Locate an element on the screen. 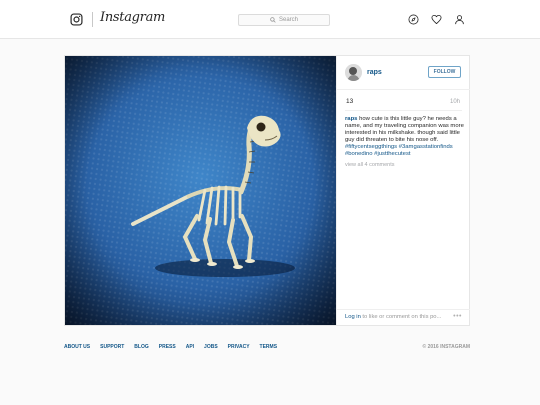 This screenshot has width=540, height=405. search-placeholder: Search is located at coordinates (288, 20).